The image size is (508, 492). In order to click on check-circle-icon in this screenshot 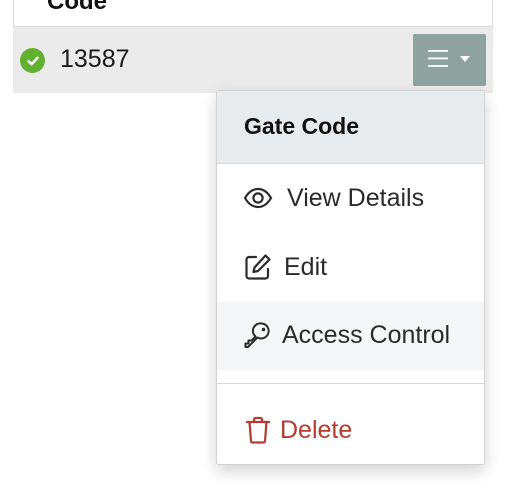, I will do `click(32, 60)`.